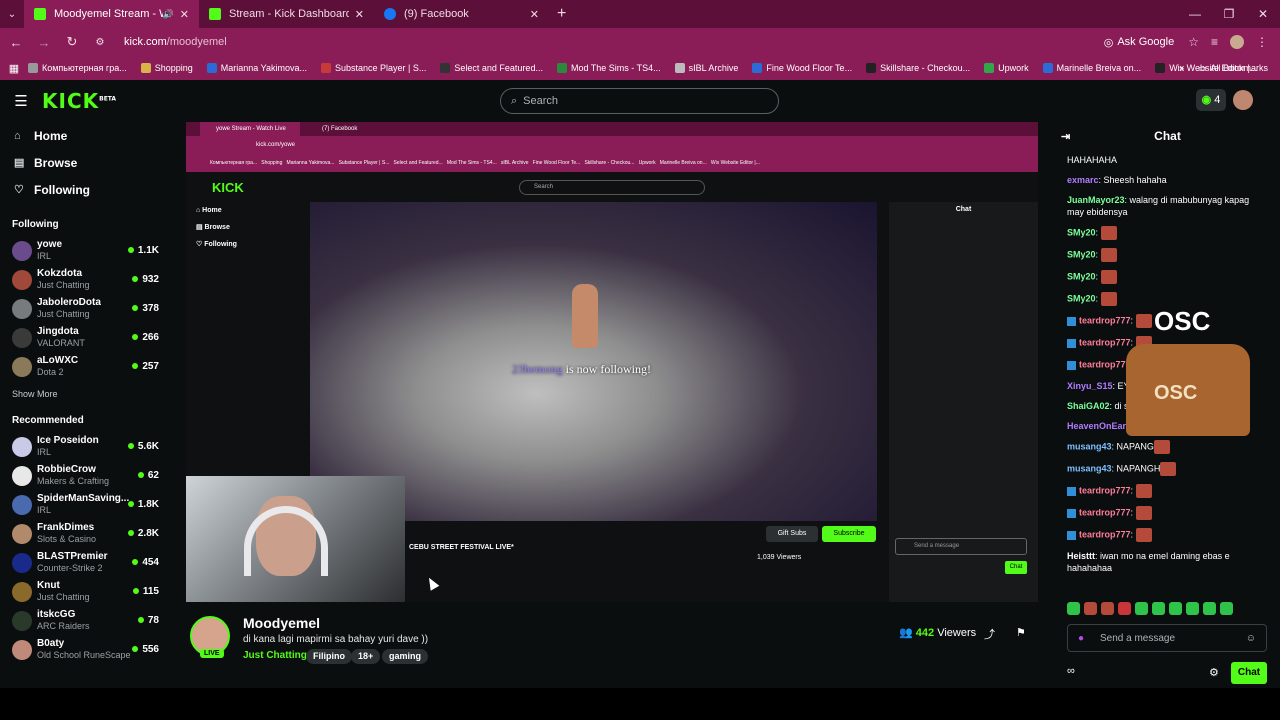  Describe the element at coordinates (329, 656) in the screenshot. I see `tag-filipino: Filipino` at that location.